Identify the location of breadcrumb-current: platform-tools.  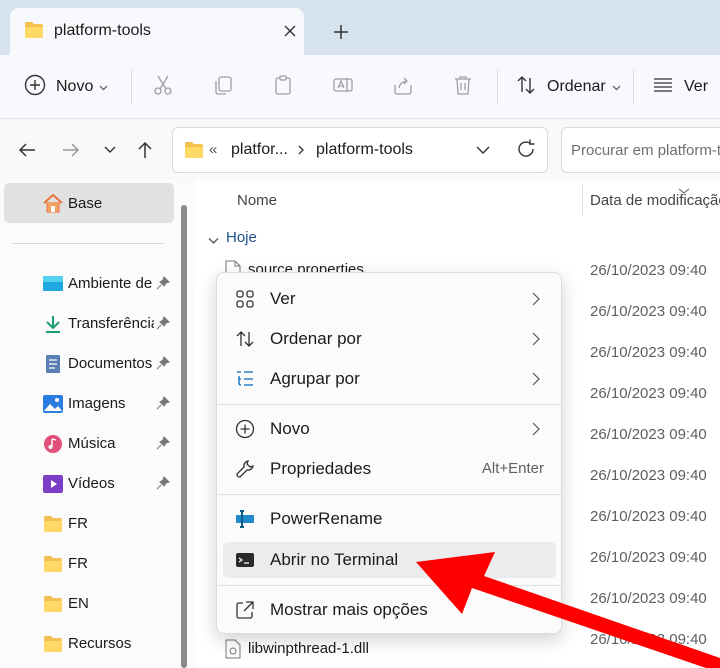
(364, 150).